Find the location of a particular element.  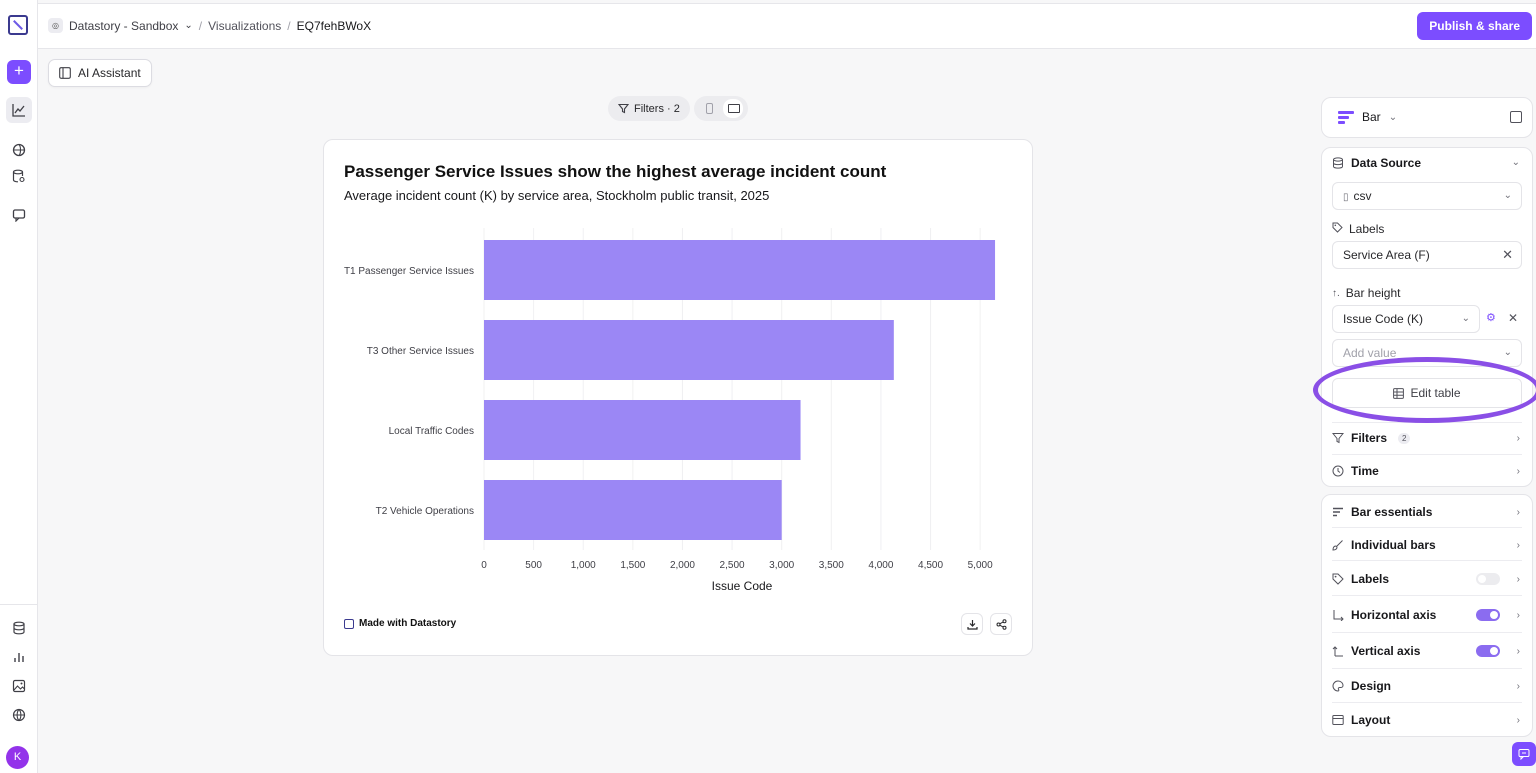

vertical-axis-row: Vertical axis is located at coordinates (1376, 651).